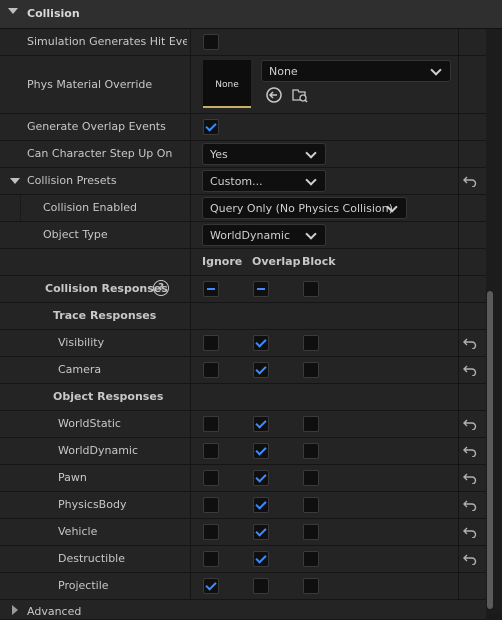 This screenshot has height=620, width=502. Describe the element at coordinates (161, 288) in the screenshot. I see `help-icon: ?` at that location.